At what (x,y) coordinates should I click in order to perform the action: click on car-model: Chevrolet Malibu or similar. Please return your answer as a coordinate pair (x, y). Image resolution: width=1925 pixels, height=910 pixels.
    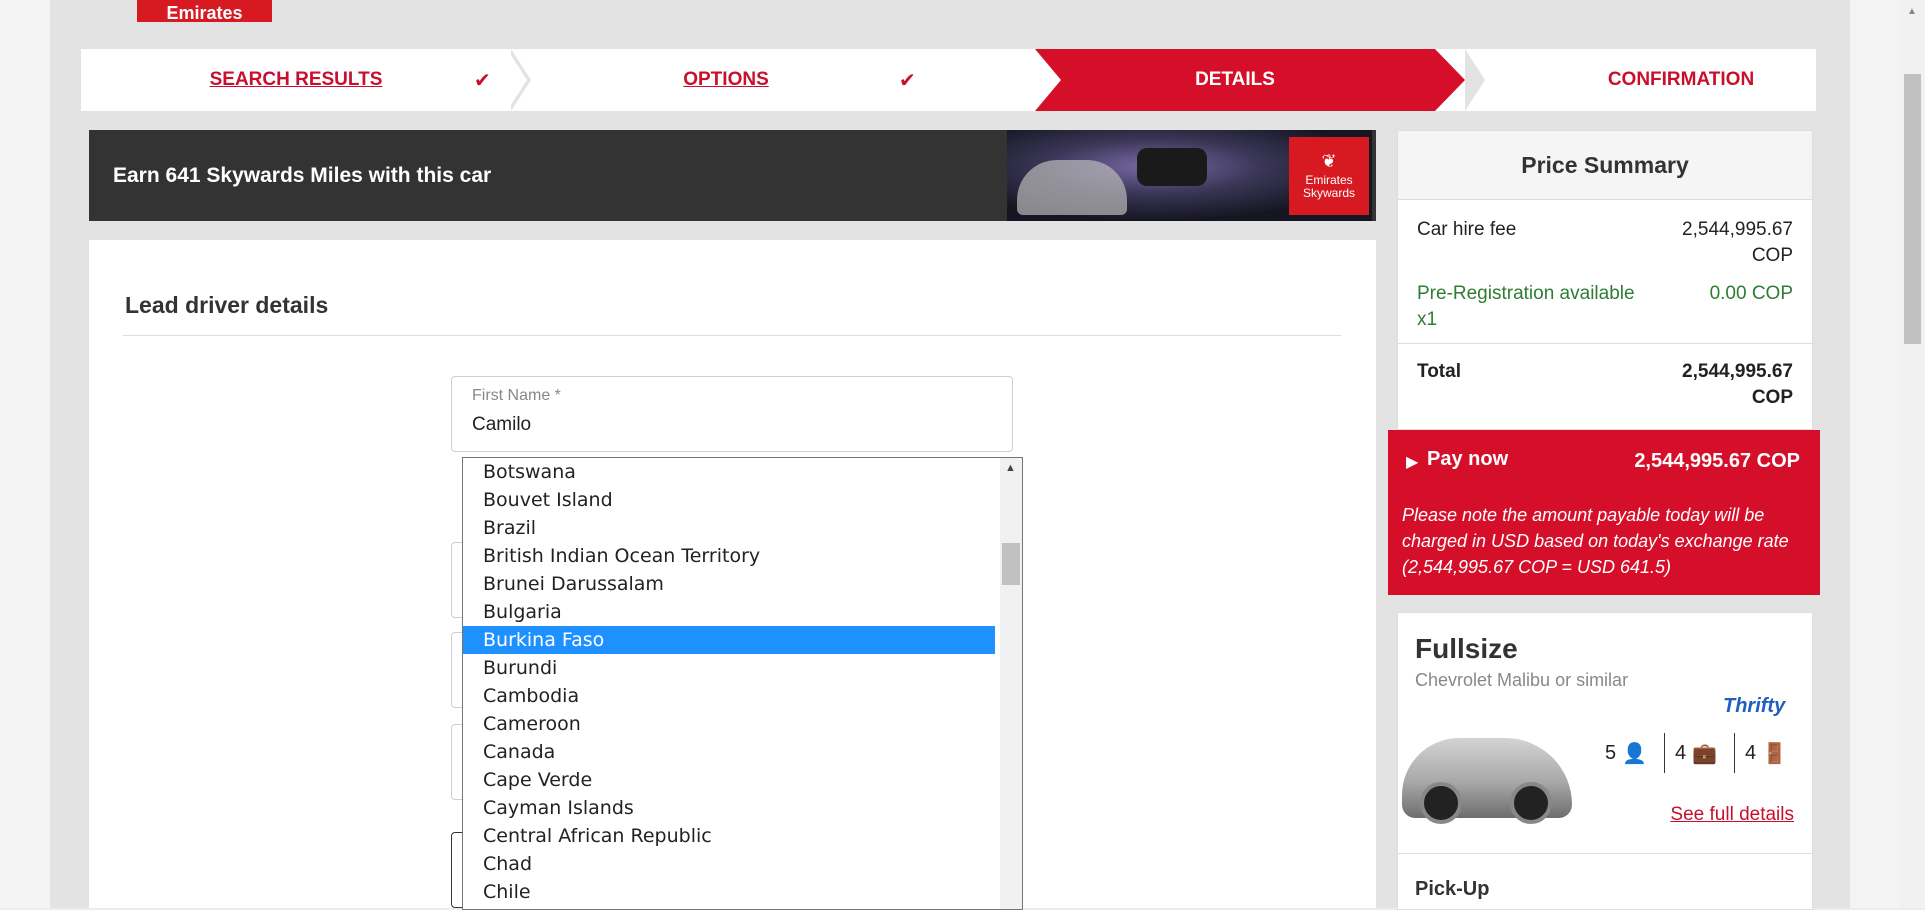
    Looking at the image, I should click on (1522, 680).